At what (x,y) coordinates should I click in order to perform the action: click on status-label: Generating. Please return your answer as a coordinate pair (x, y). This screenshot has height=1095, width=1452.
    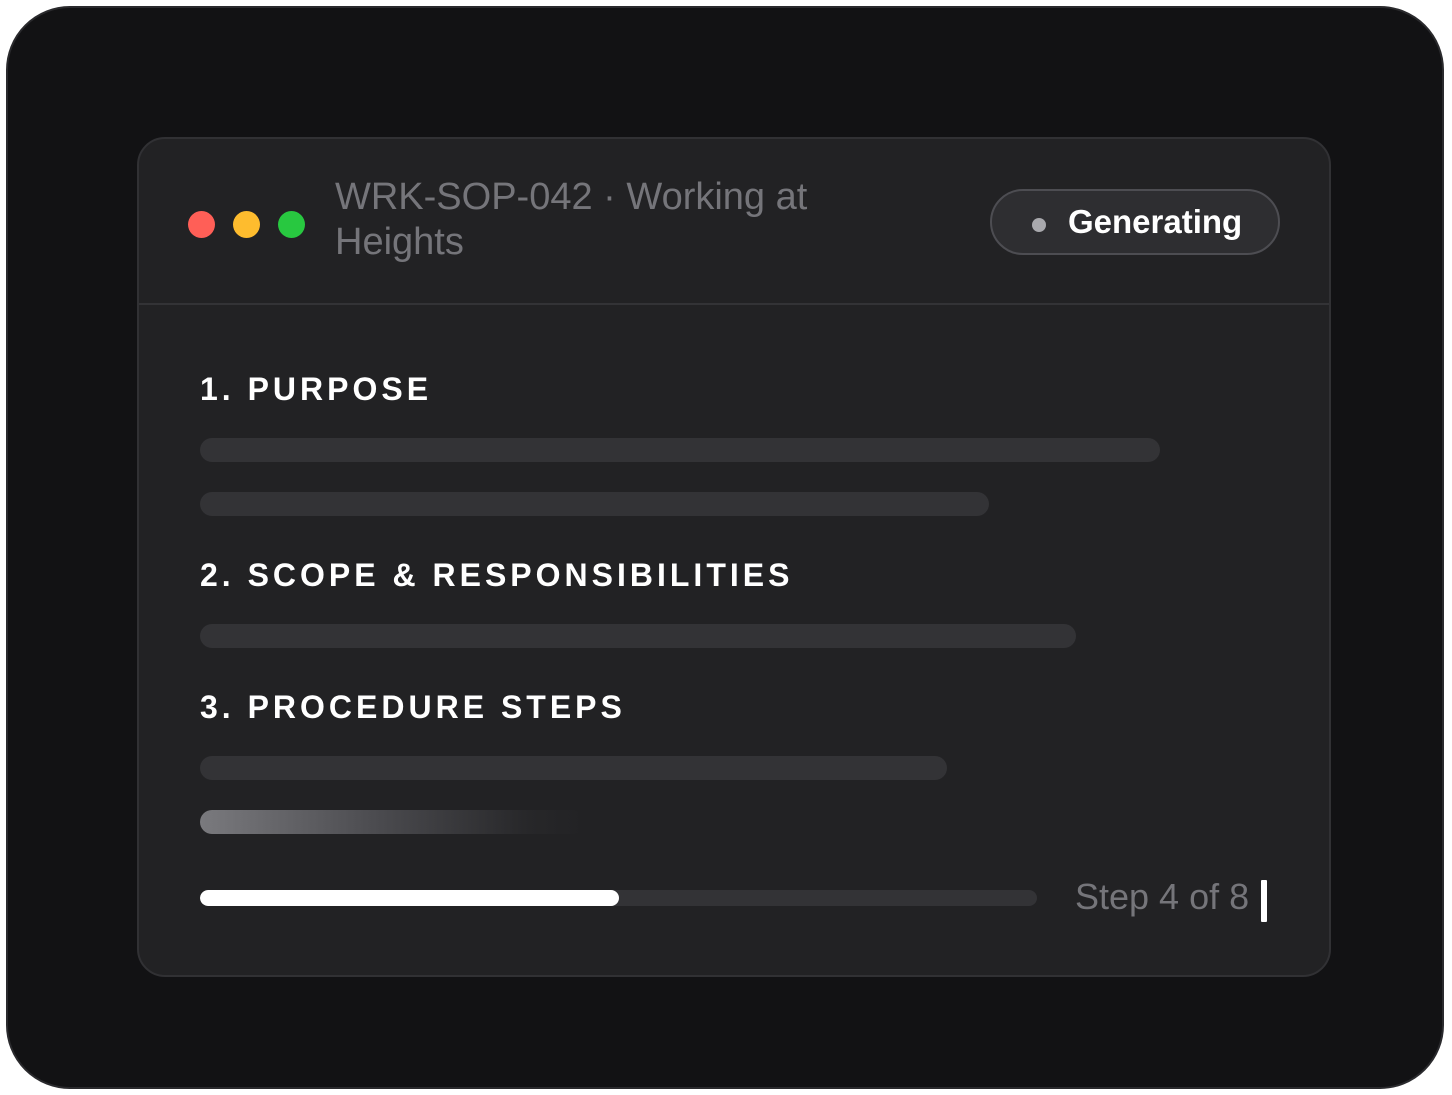
    Looking at the image, I should click on (1155, 221).